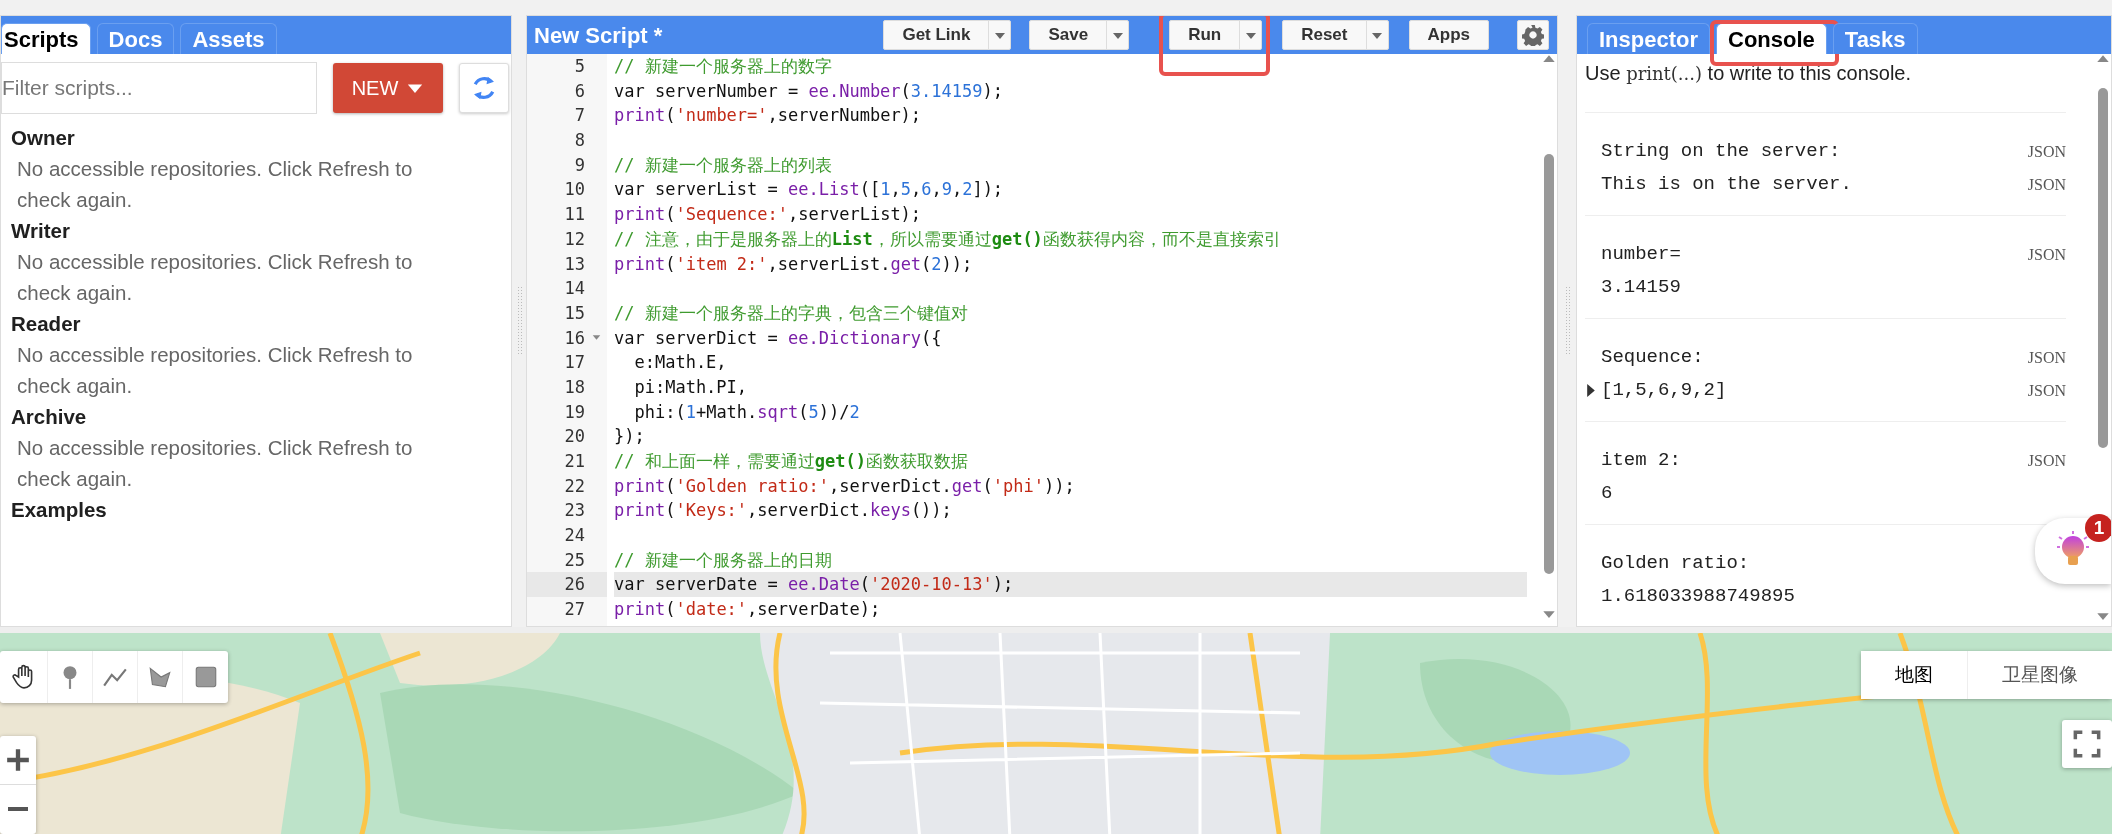 This screenshot has width=2112, height=834. What do you see at coordinates (1591, 390) in the screenshot?
I see `expand-arrow-icon` at bounding box center [1591, 390].